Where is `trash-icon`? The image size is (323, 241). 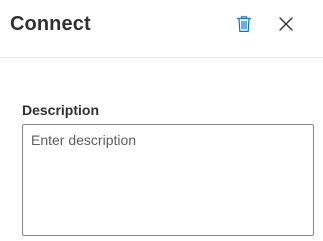
trash-icon is located at coordinates (244, 24).